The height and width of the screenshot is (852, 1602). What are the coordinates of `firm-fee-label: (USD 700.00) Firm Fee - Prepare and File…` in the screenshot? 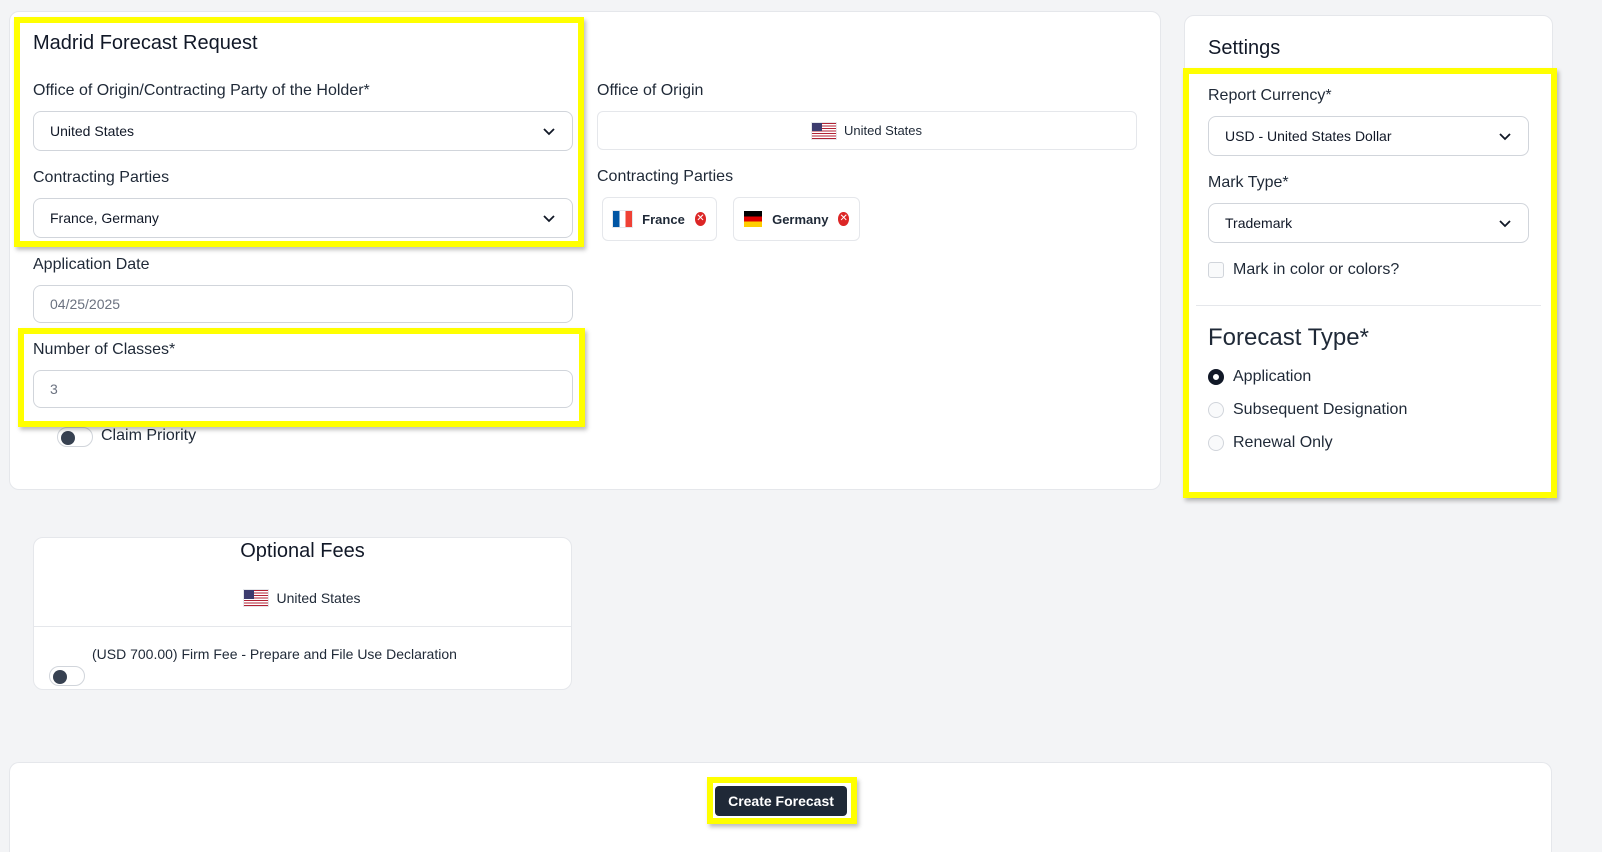 It's located at (274, 654).